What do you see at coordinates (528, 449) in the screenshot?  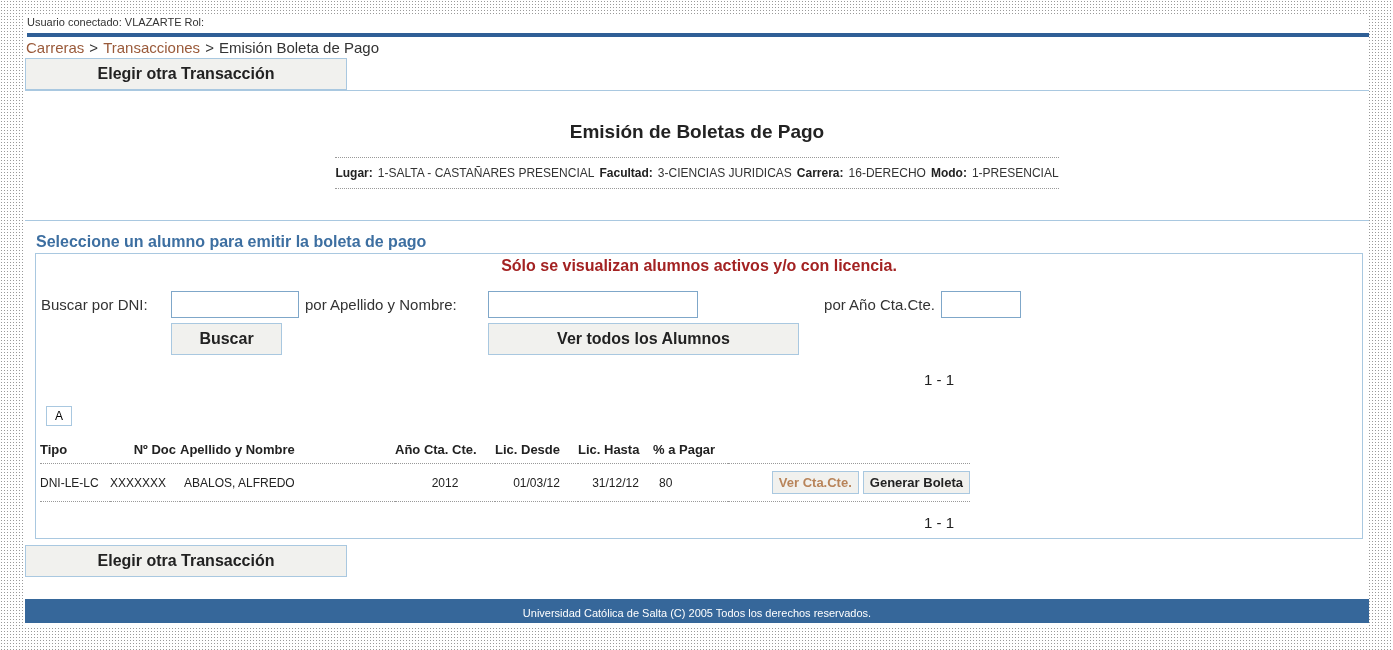 I see `column-header: Lic. Desde` at bounding box center [528, 449].